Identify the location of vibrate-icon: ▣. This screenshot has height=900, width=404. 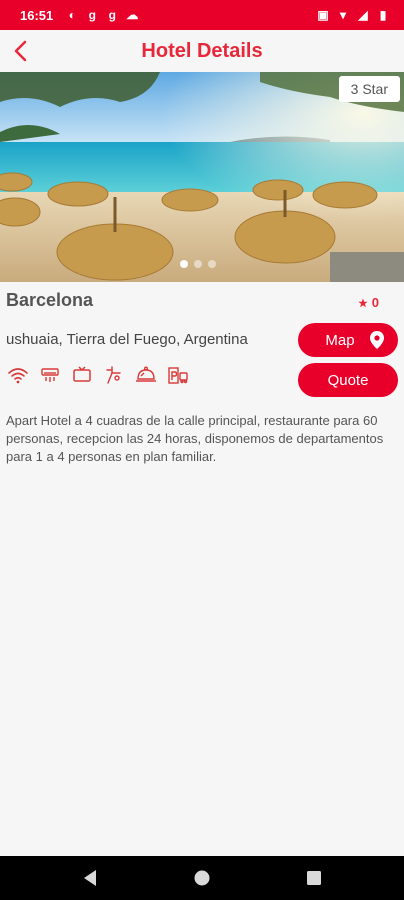
(323, 15).